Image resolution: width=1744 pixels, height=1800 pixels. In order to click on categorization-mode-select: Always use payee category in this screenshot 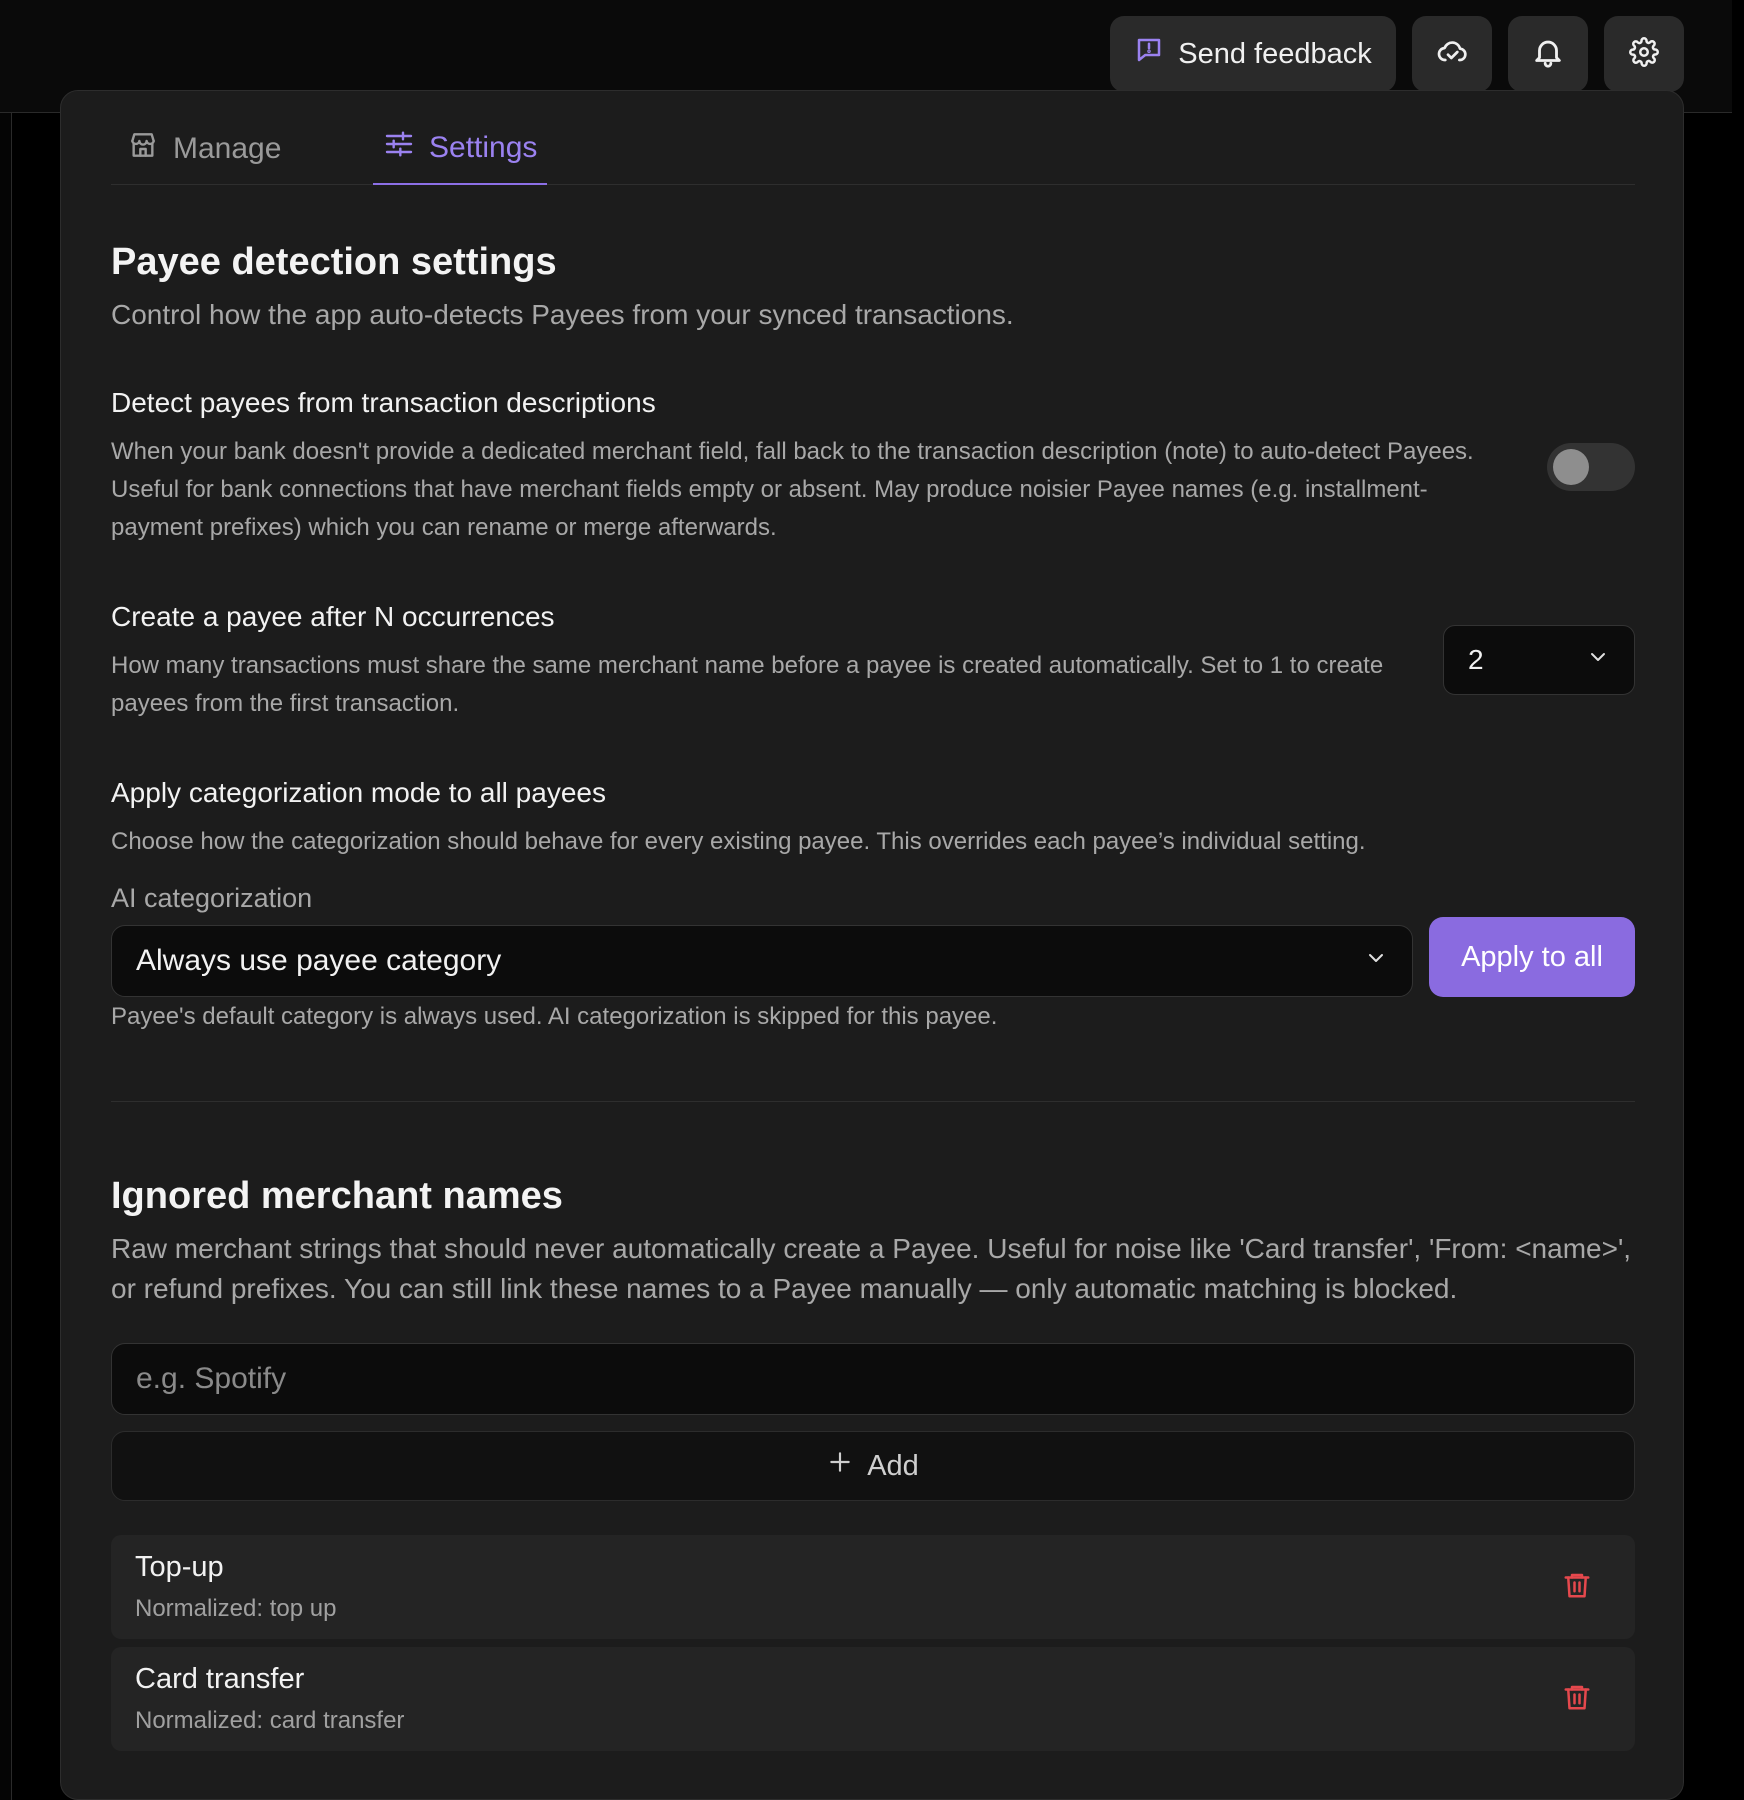, I will do `click(762, 961)`.